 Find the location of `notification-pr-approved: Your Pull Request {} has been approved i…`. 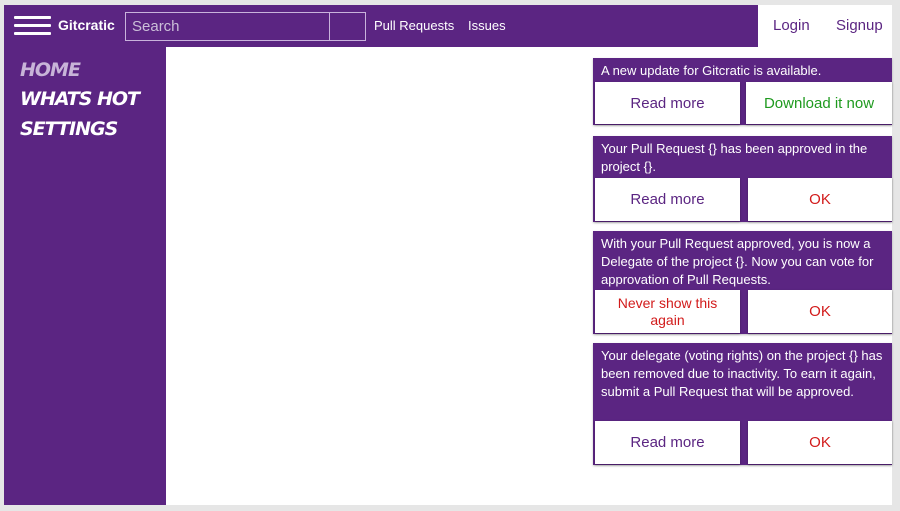

notification-pr-approved: Your Pull Request {} has been approved i… is located at coordinates (742, 179).